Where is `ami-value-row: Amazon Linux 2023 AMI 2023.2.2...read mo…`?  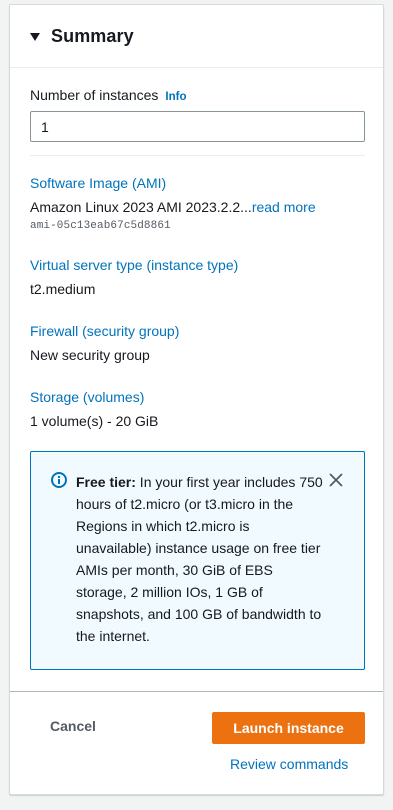
ami-value-row: Amazon Linux 2023 AMI 2023.2.2...read mo… is located at coordinates (173, 207).